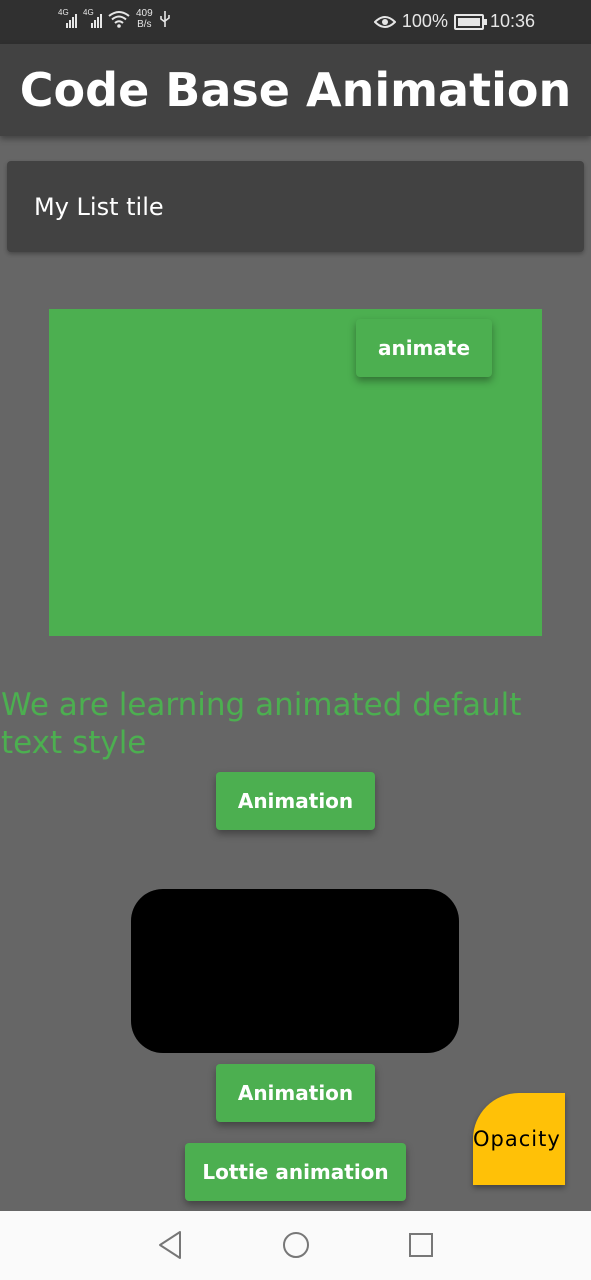  What do you see at coordinates (295, 801) in the screenshot?
I see `animation-button-1: Animation` at bounding box center [295, 801].